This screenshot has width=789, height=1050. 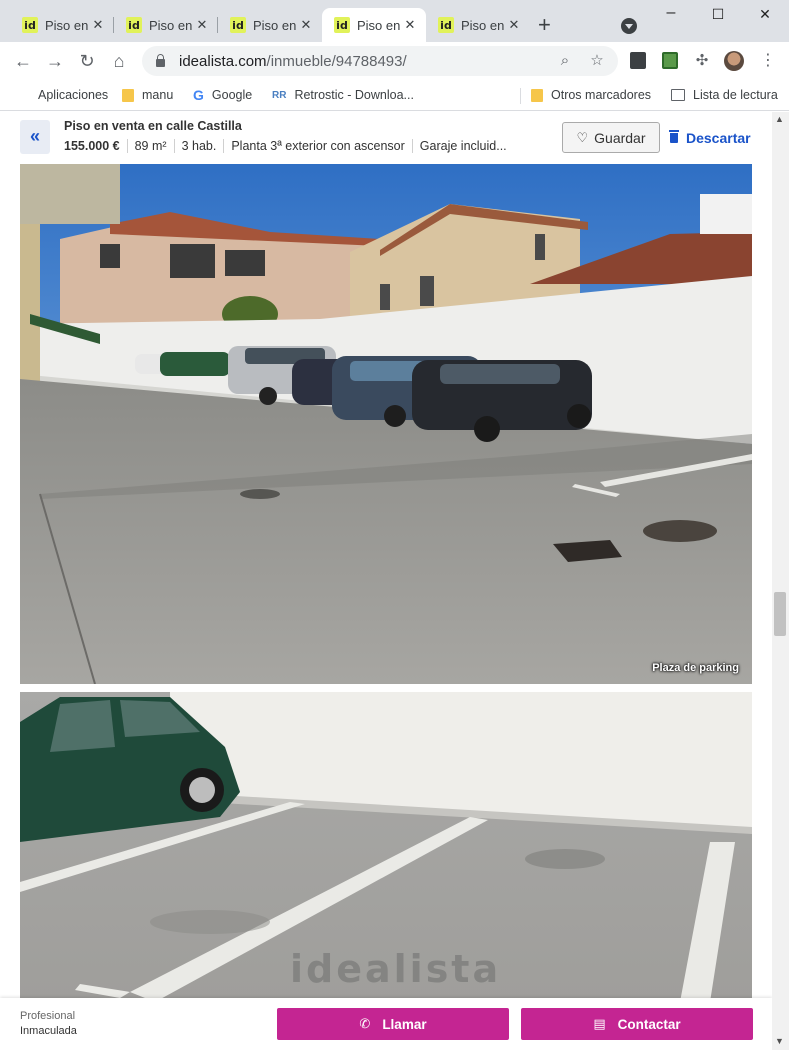 I want to click on url-host: idealista.com, so click(x=223, y=61).